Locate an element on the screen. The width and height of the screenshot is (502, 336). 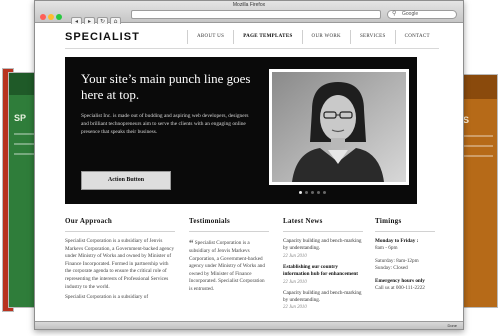
timing-value: Call us at 000-111-2222 is located at coordinates (400, 288).